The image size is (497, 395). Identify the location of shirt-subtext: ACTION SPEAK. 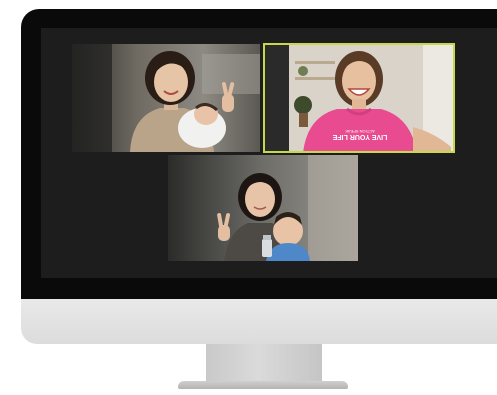
(360, 131).